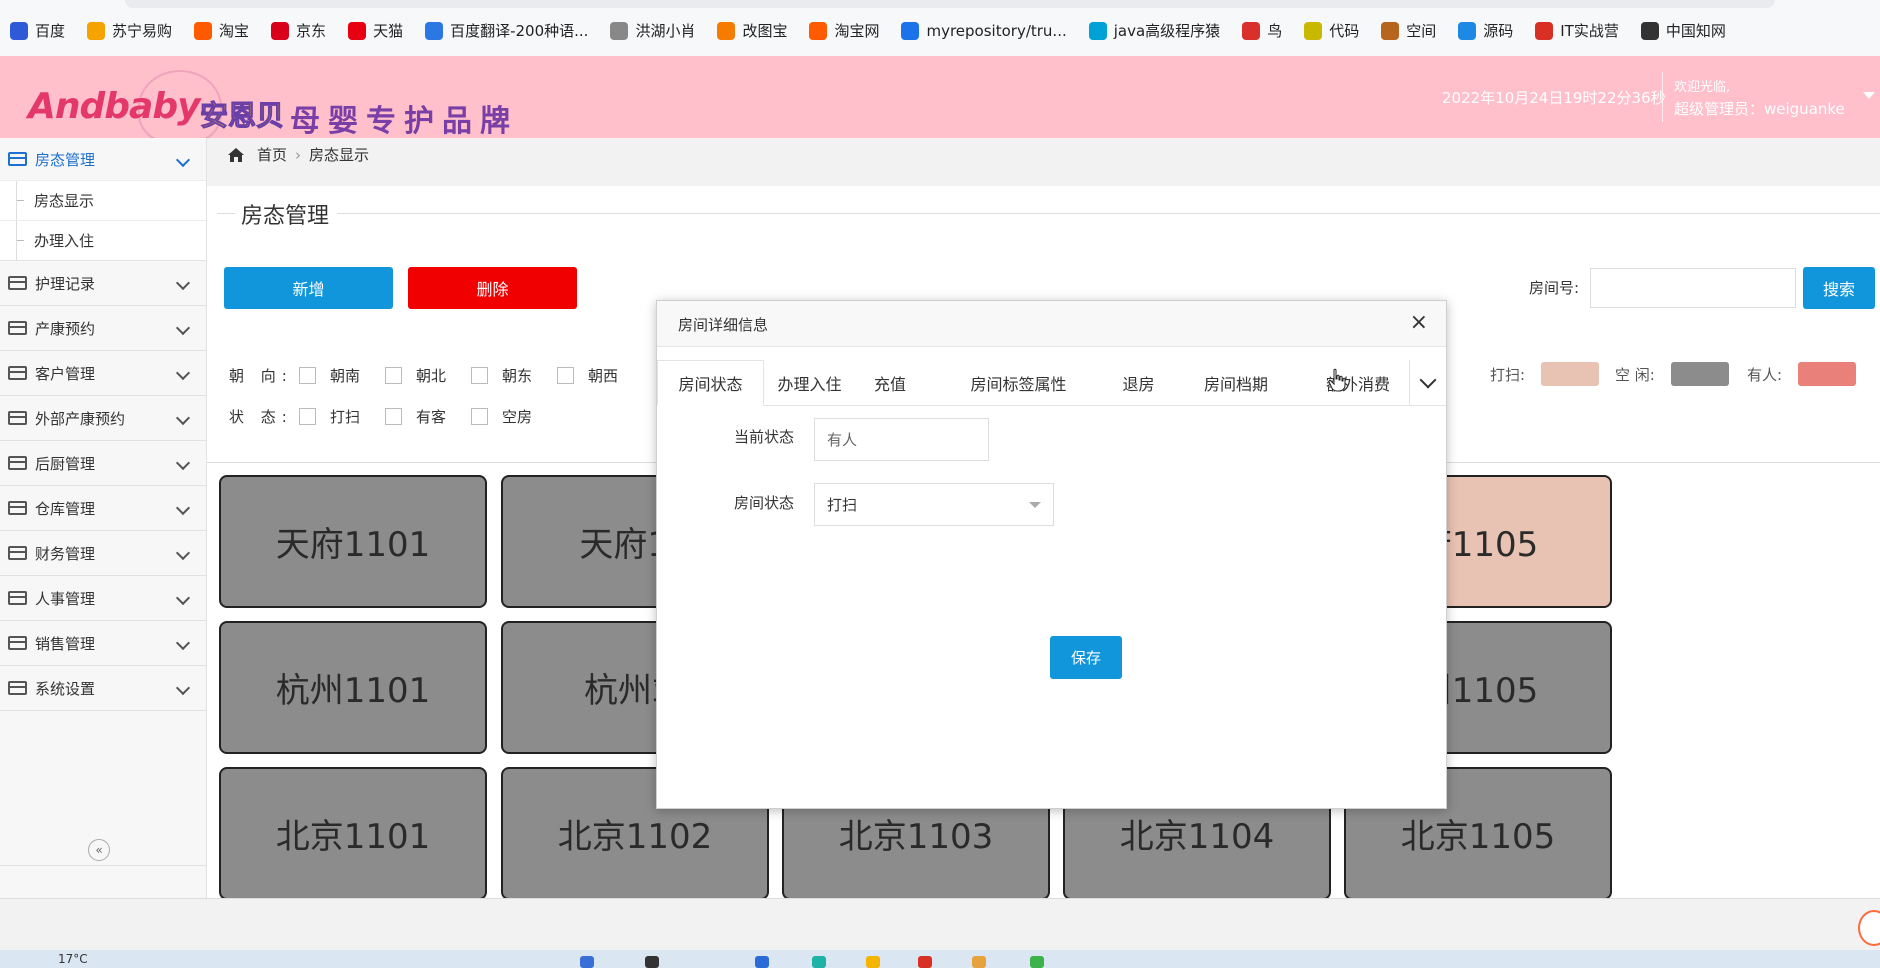 The height and width of the screenshot is (968, 1880). I want to click on delete-button: 删除, so click(492, 288).